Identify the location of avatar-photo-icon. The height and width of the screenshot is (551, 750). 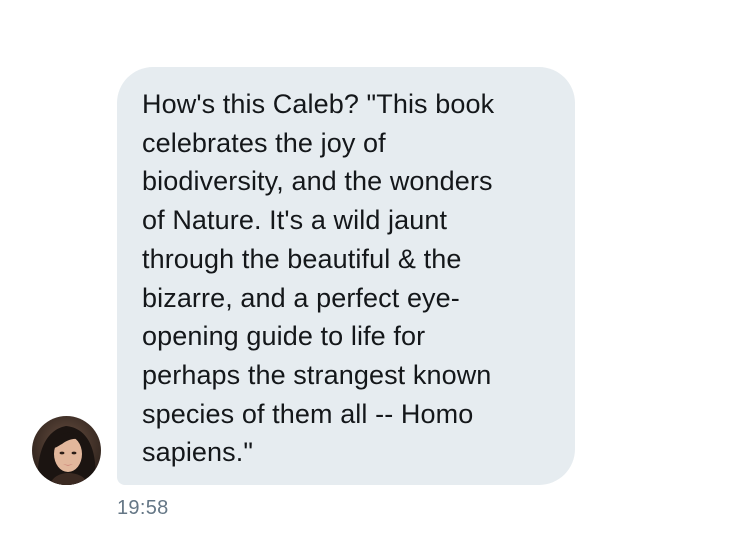
(66, 450).